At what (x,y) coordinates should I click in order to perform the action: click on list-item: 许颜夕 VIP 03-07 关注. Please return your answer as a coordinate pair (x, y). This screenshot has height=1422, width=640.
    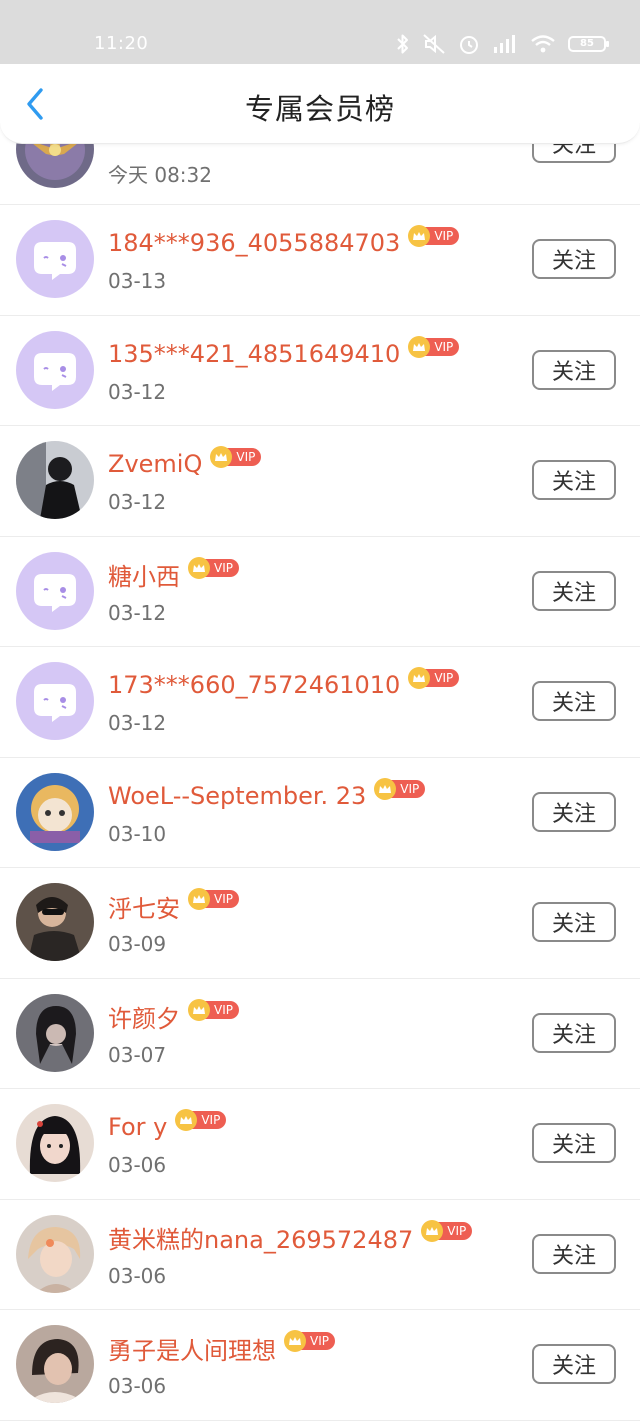
    Looking at the image, I should click on (320, 1034).